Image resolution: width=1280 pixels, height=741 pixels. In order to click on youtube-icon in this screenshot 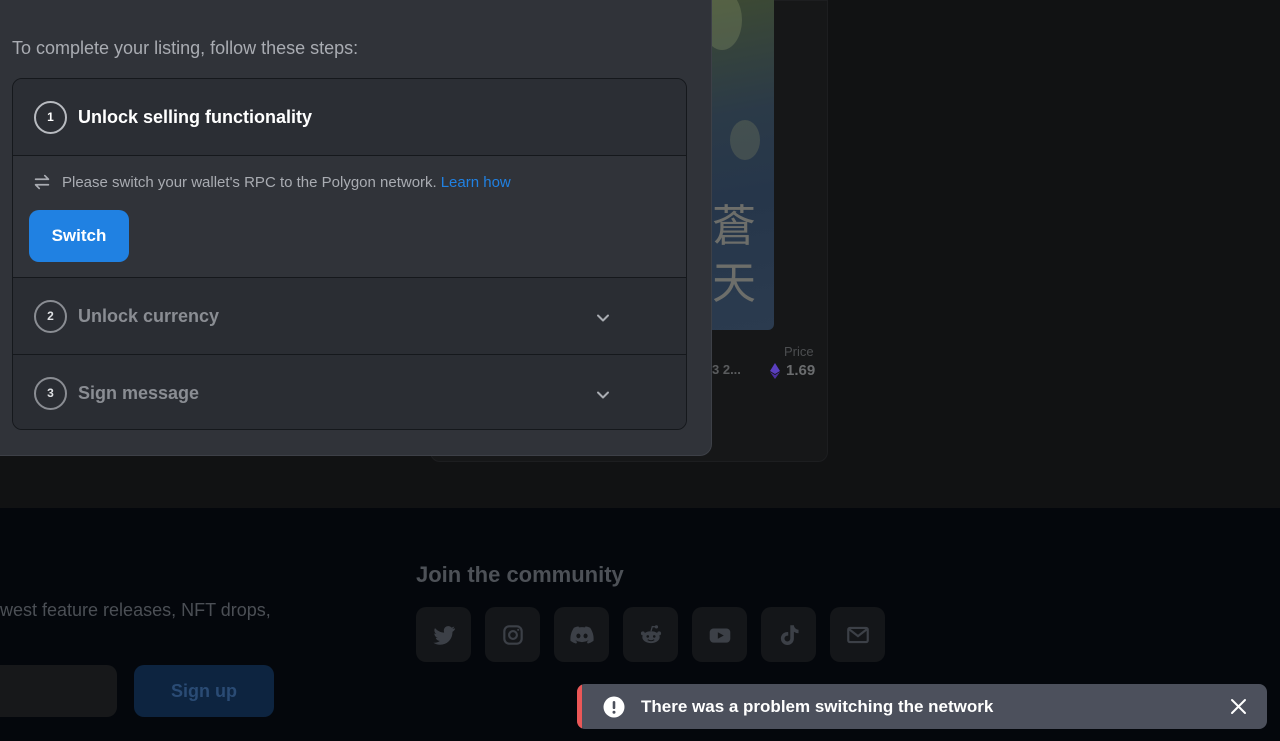, I will do `click(719, 635)`.